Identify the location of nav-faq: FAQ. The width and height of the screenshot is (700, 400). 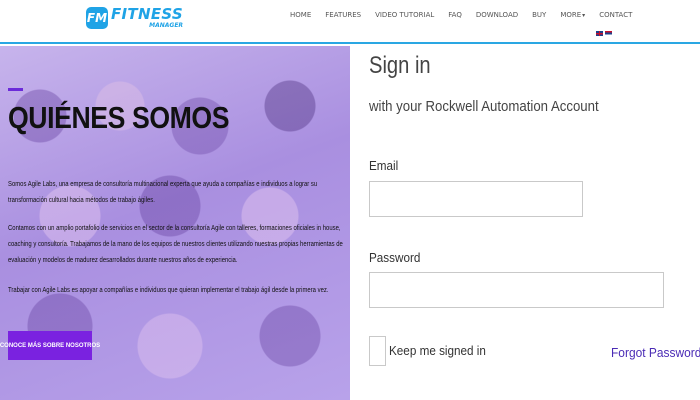
(455, 15).